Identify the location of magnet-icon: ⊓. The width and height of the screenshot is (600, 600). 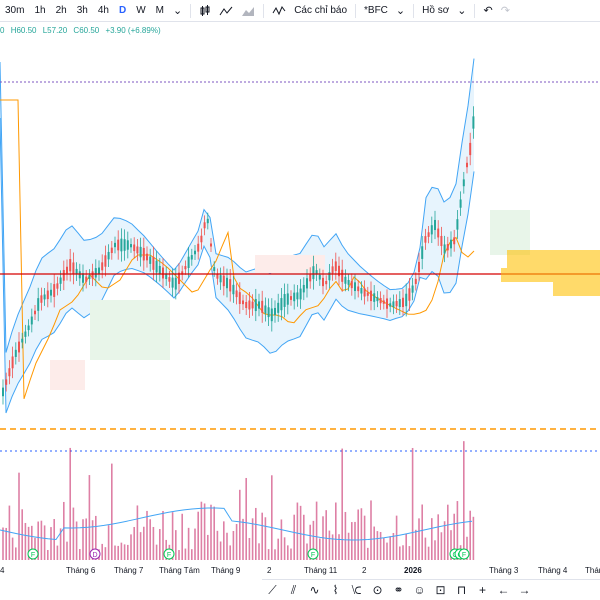
(461, 590).